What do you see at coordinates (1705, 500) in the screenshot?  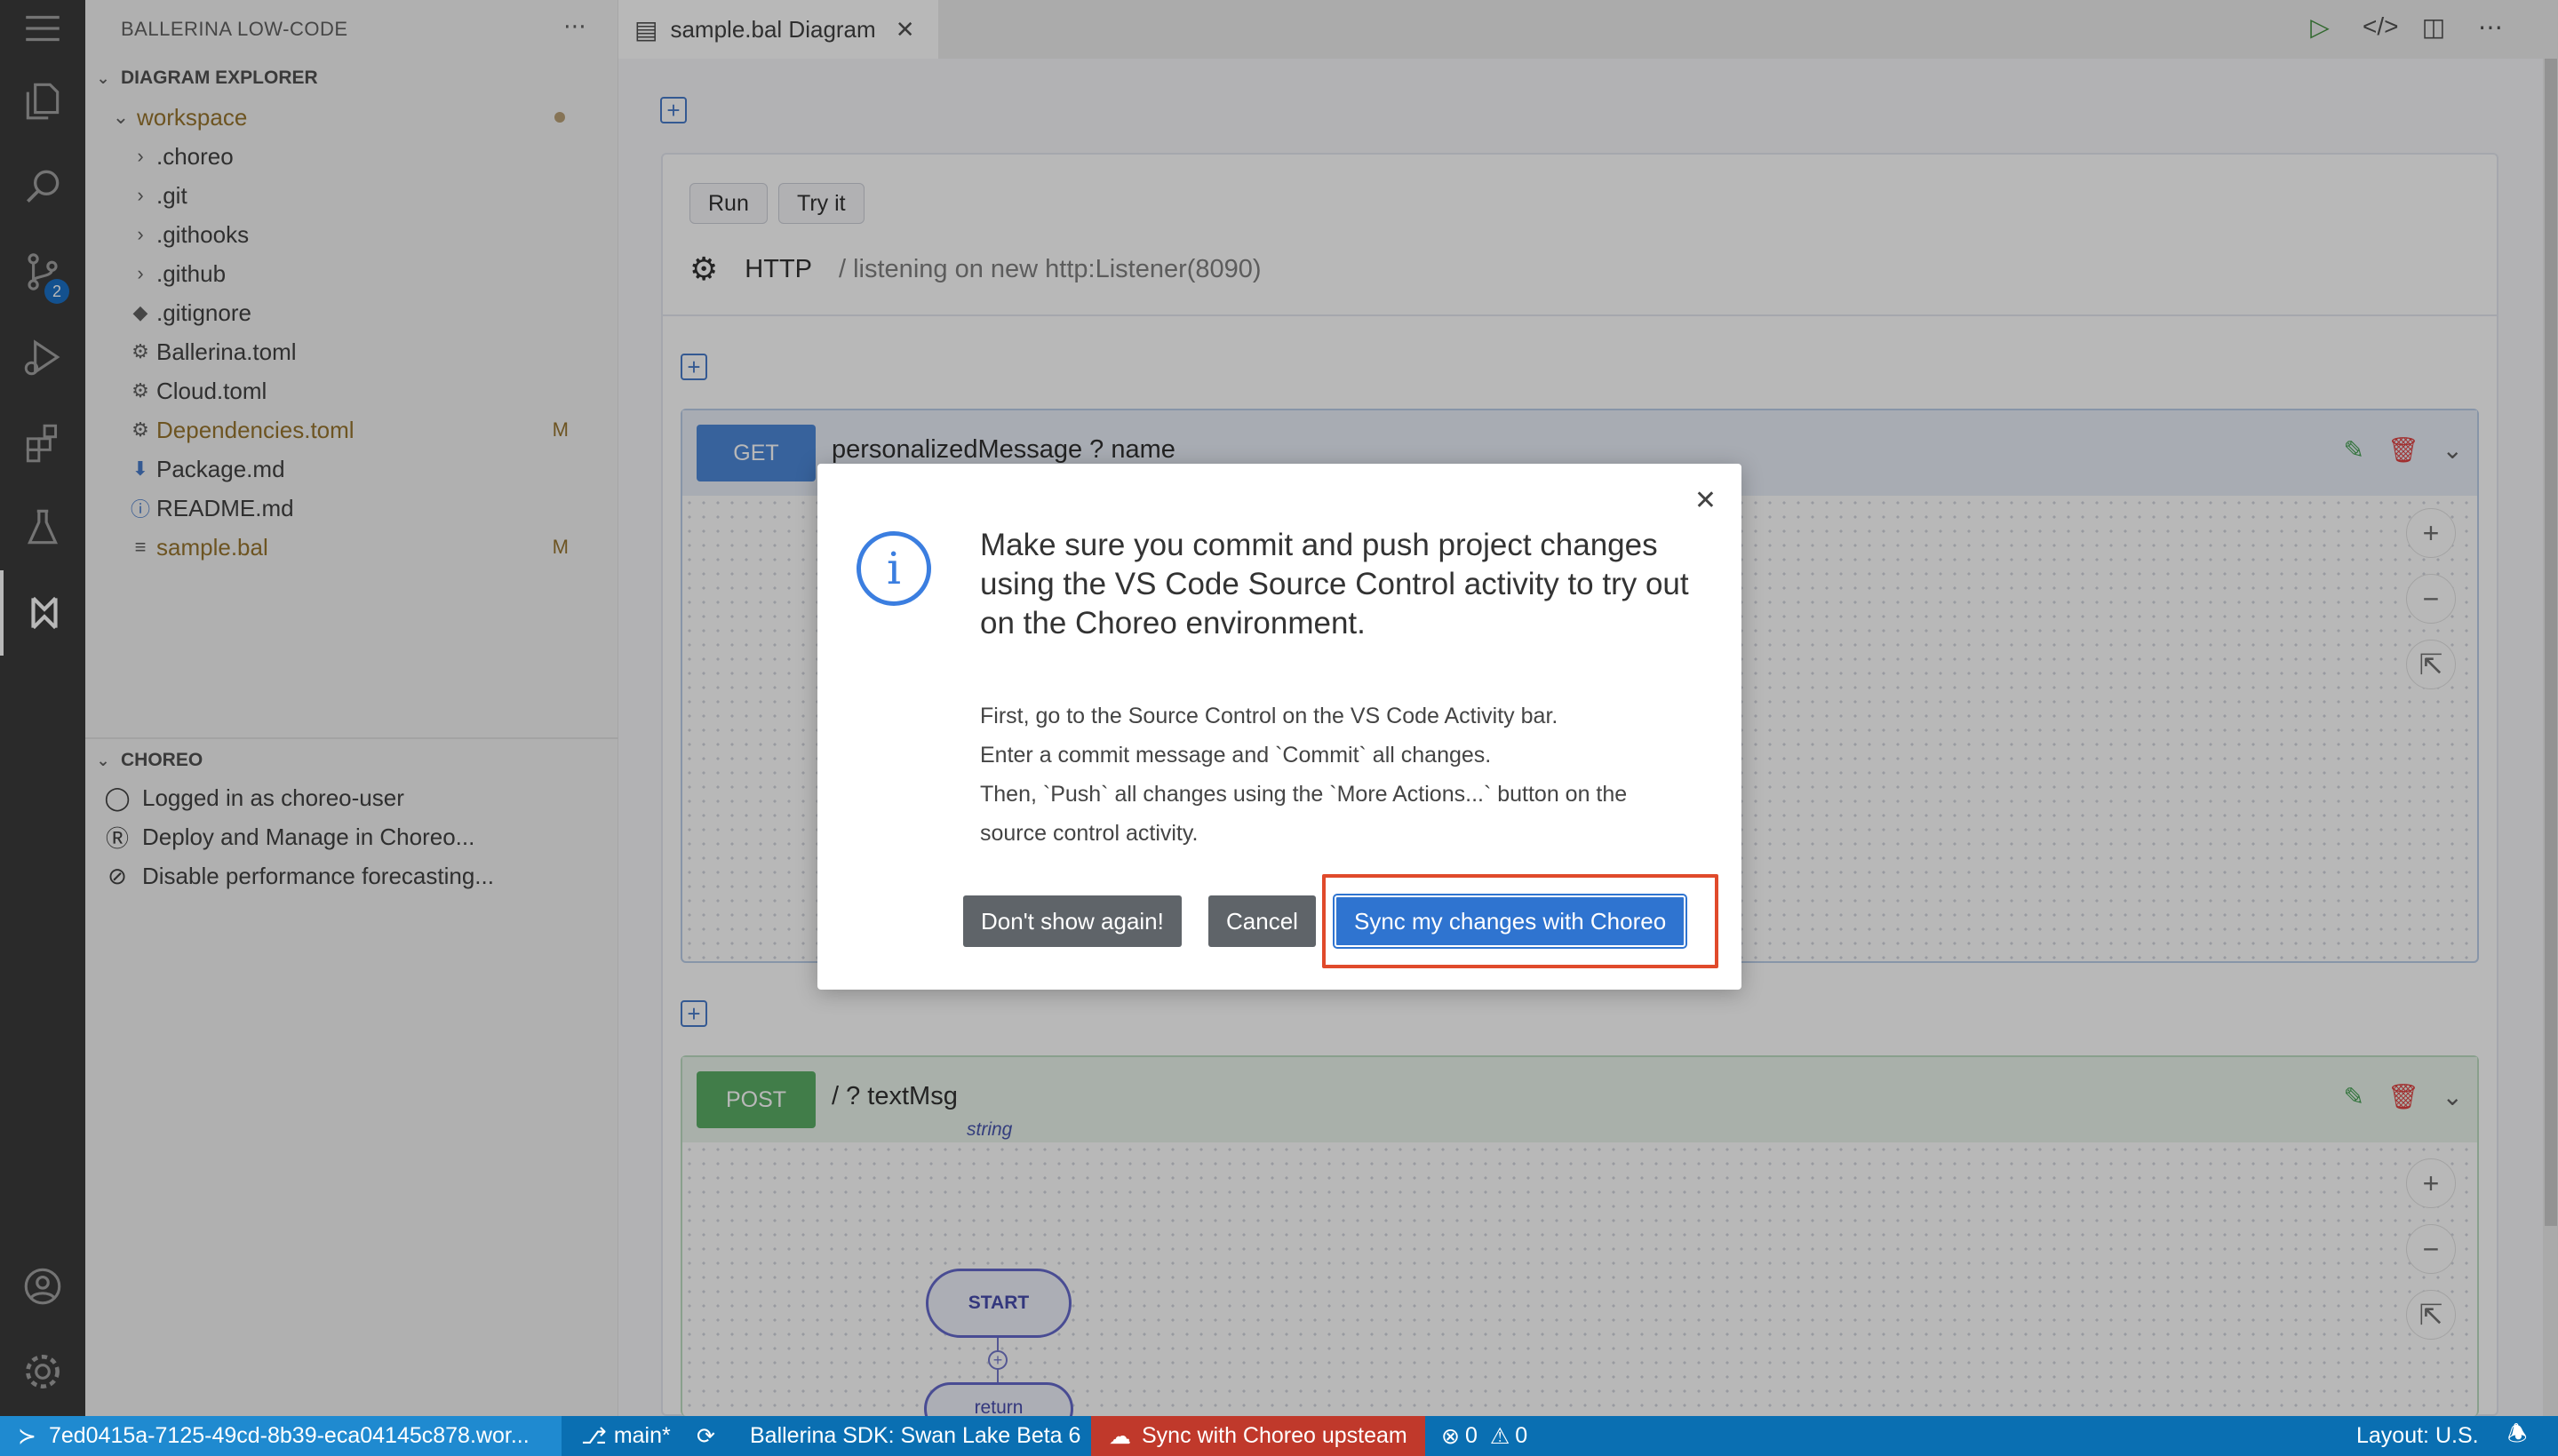 I see `close-icon: ✕` at bounding box center [1705, 500].